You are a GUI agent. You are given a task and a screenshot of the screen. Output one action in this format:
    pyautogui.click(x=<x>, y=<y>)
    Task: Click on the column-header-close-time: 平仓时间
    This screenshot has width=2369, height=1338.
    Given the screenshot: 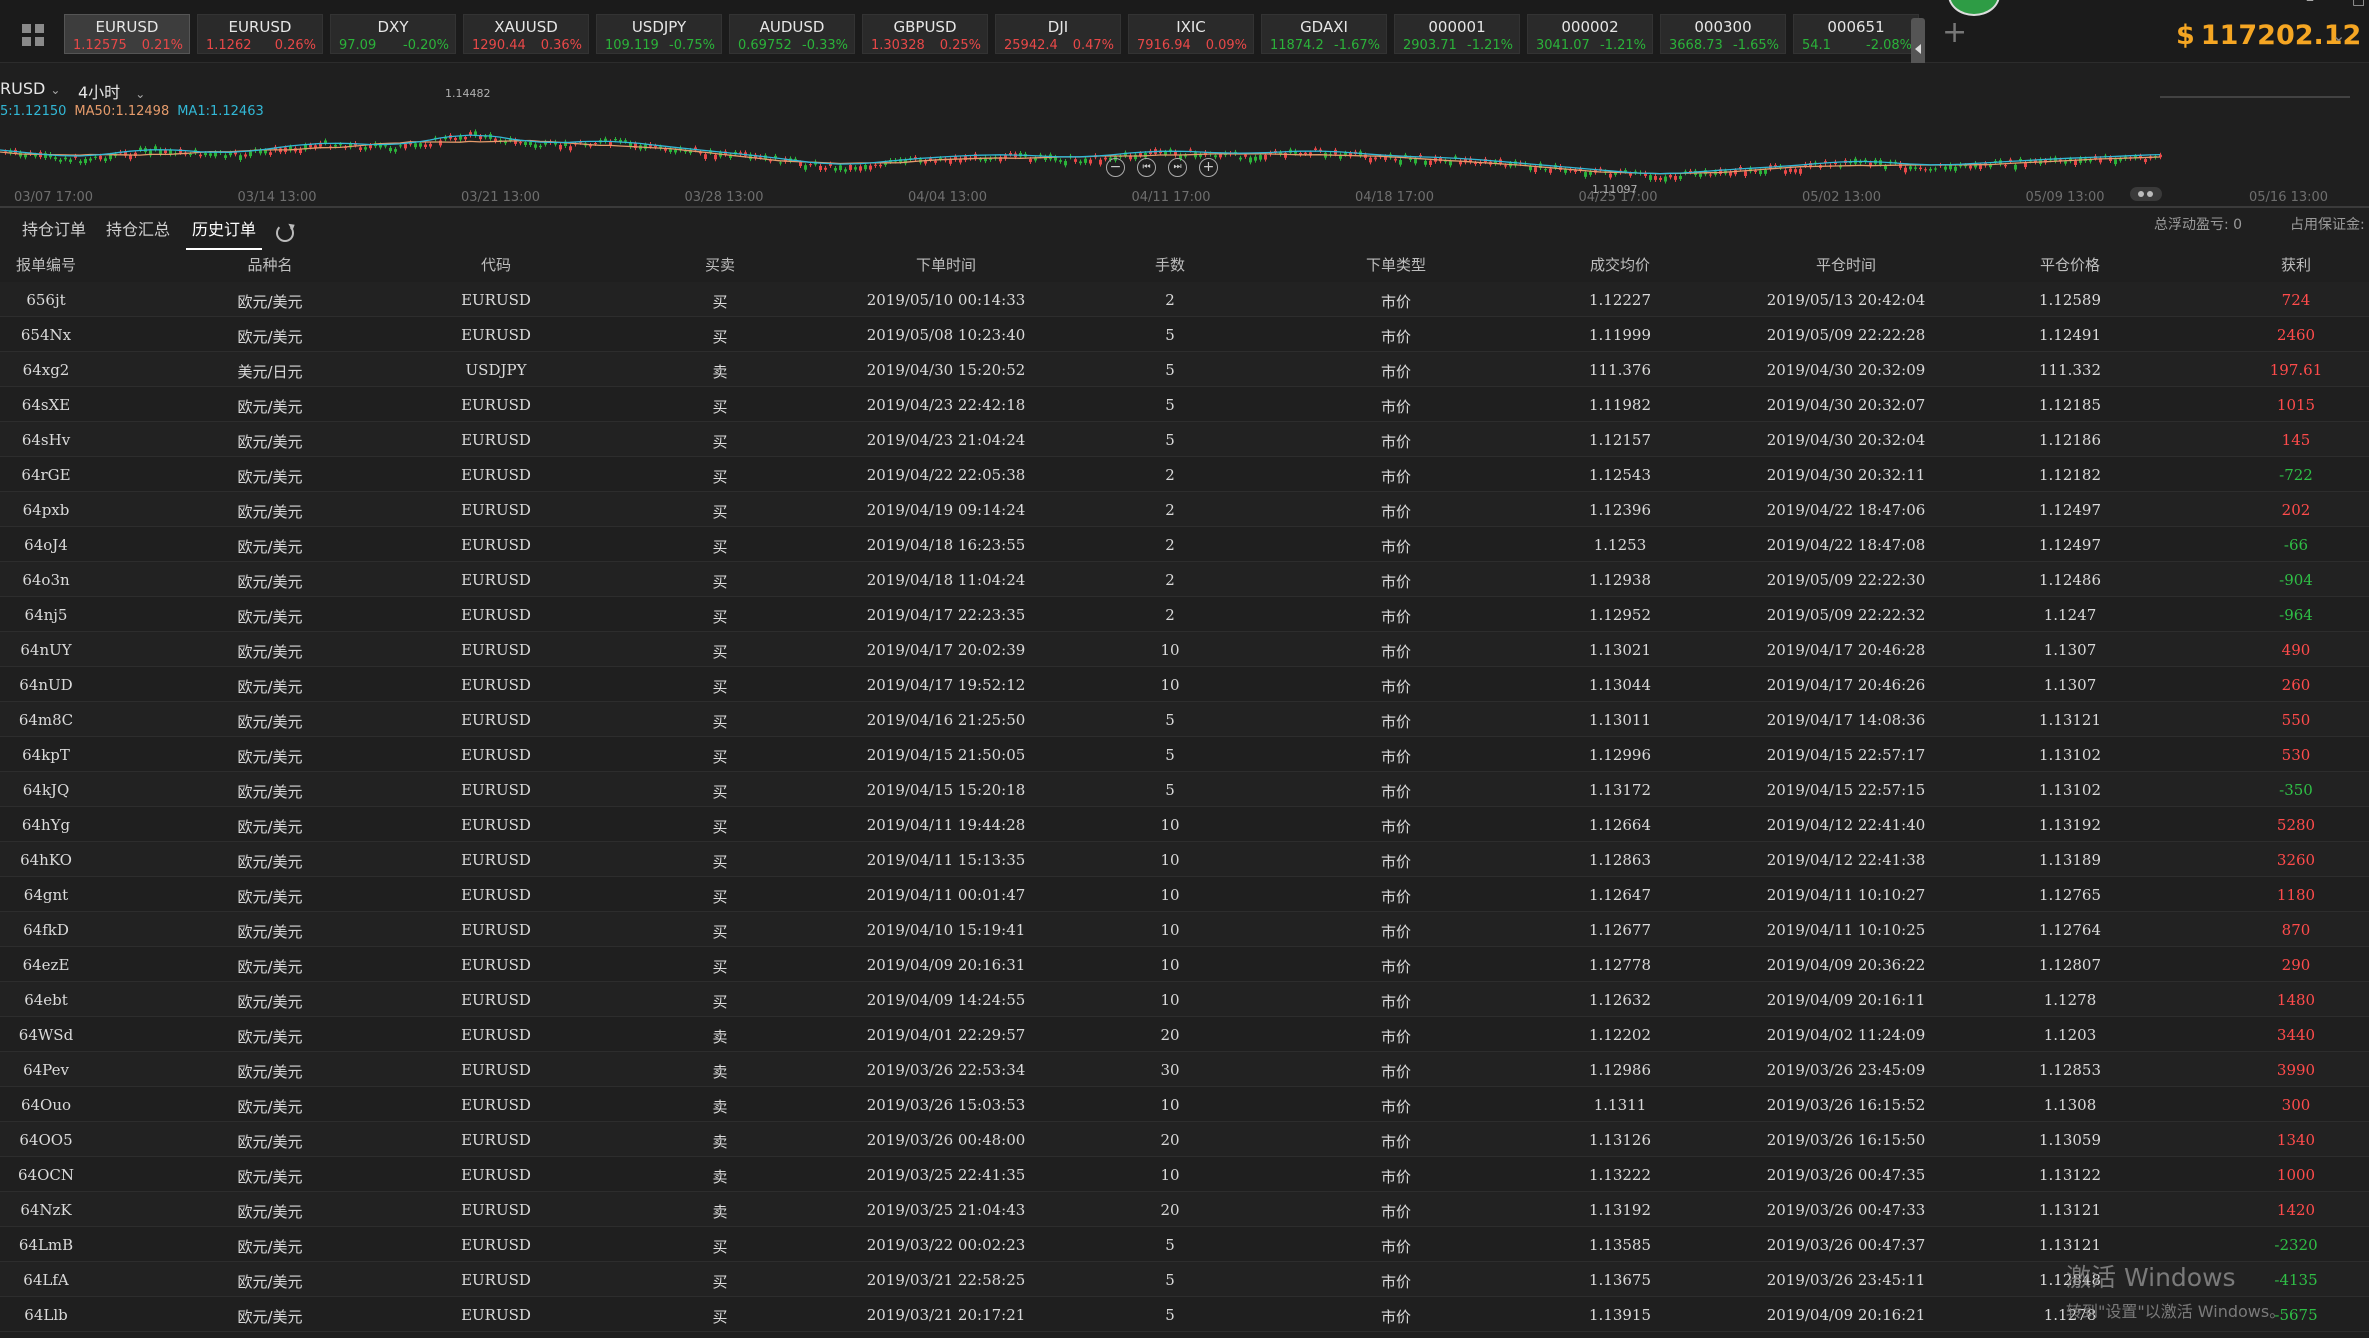 What is the action you would take?
    pyautogui.click(x=1846, y=264)
    